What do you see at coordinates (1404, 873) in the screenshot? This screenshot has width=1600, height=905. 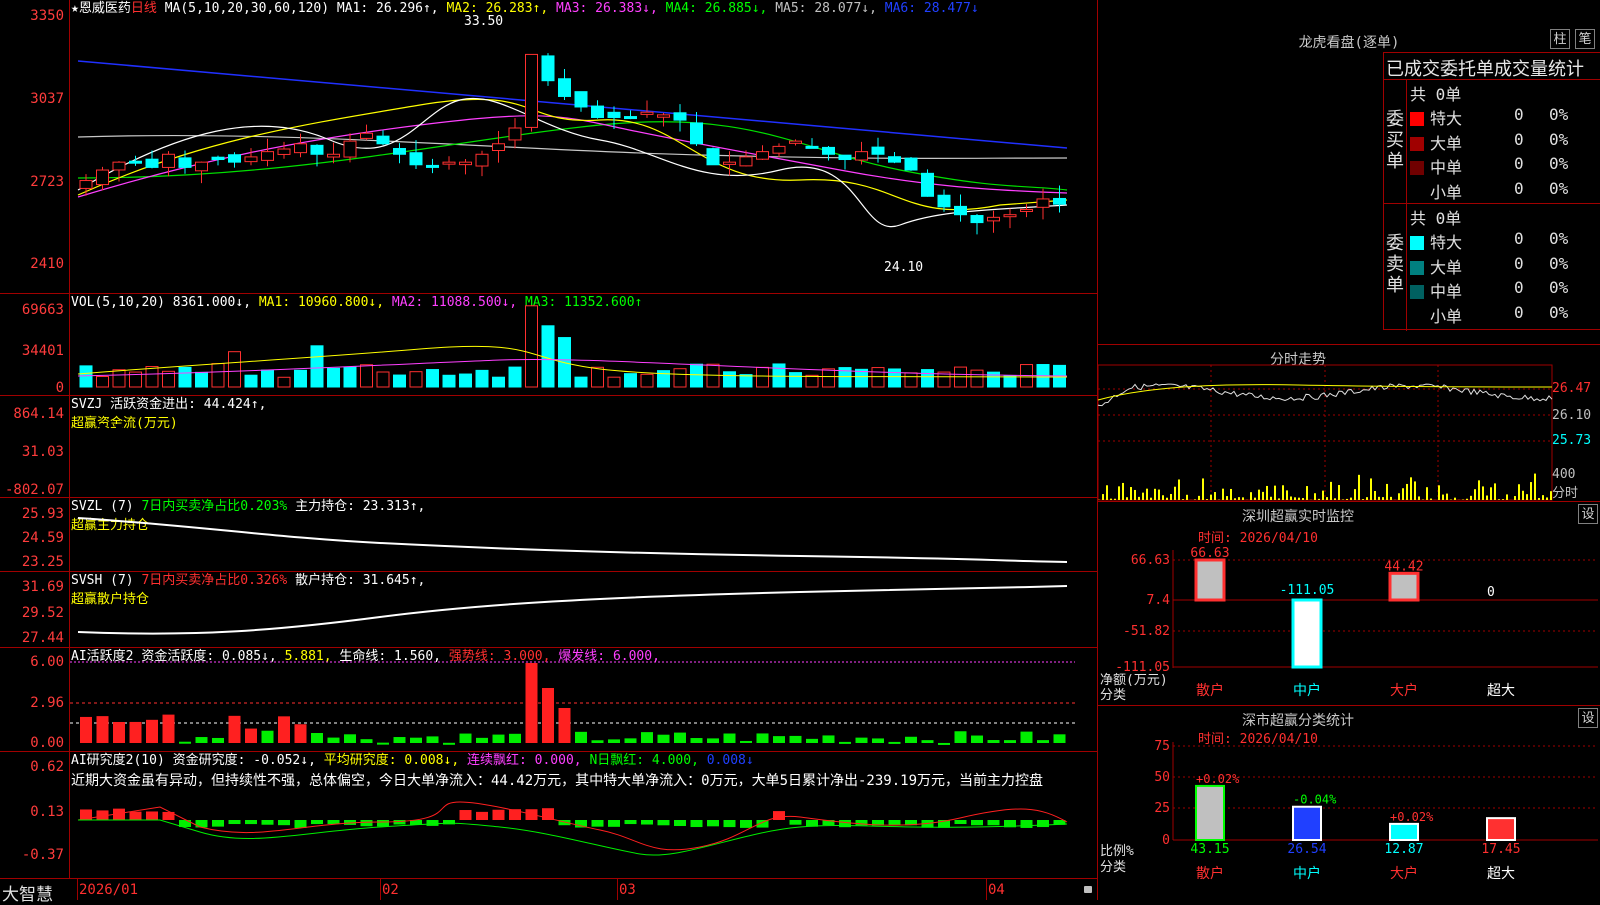 I see `category-label: 大户` at bounding box center [1404, 873].